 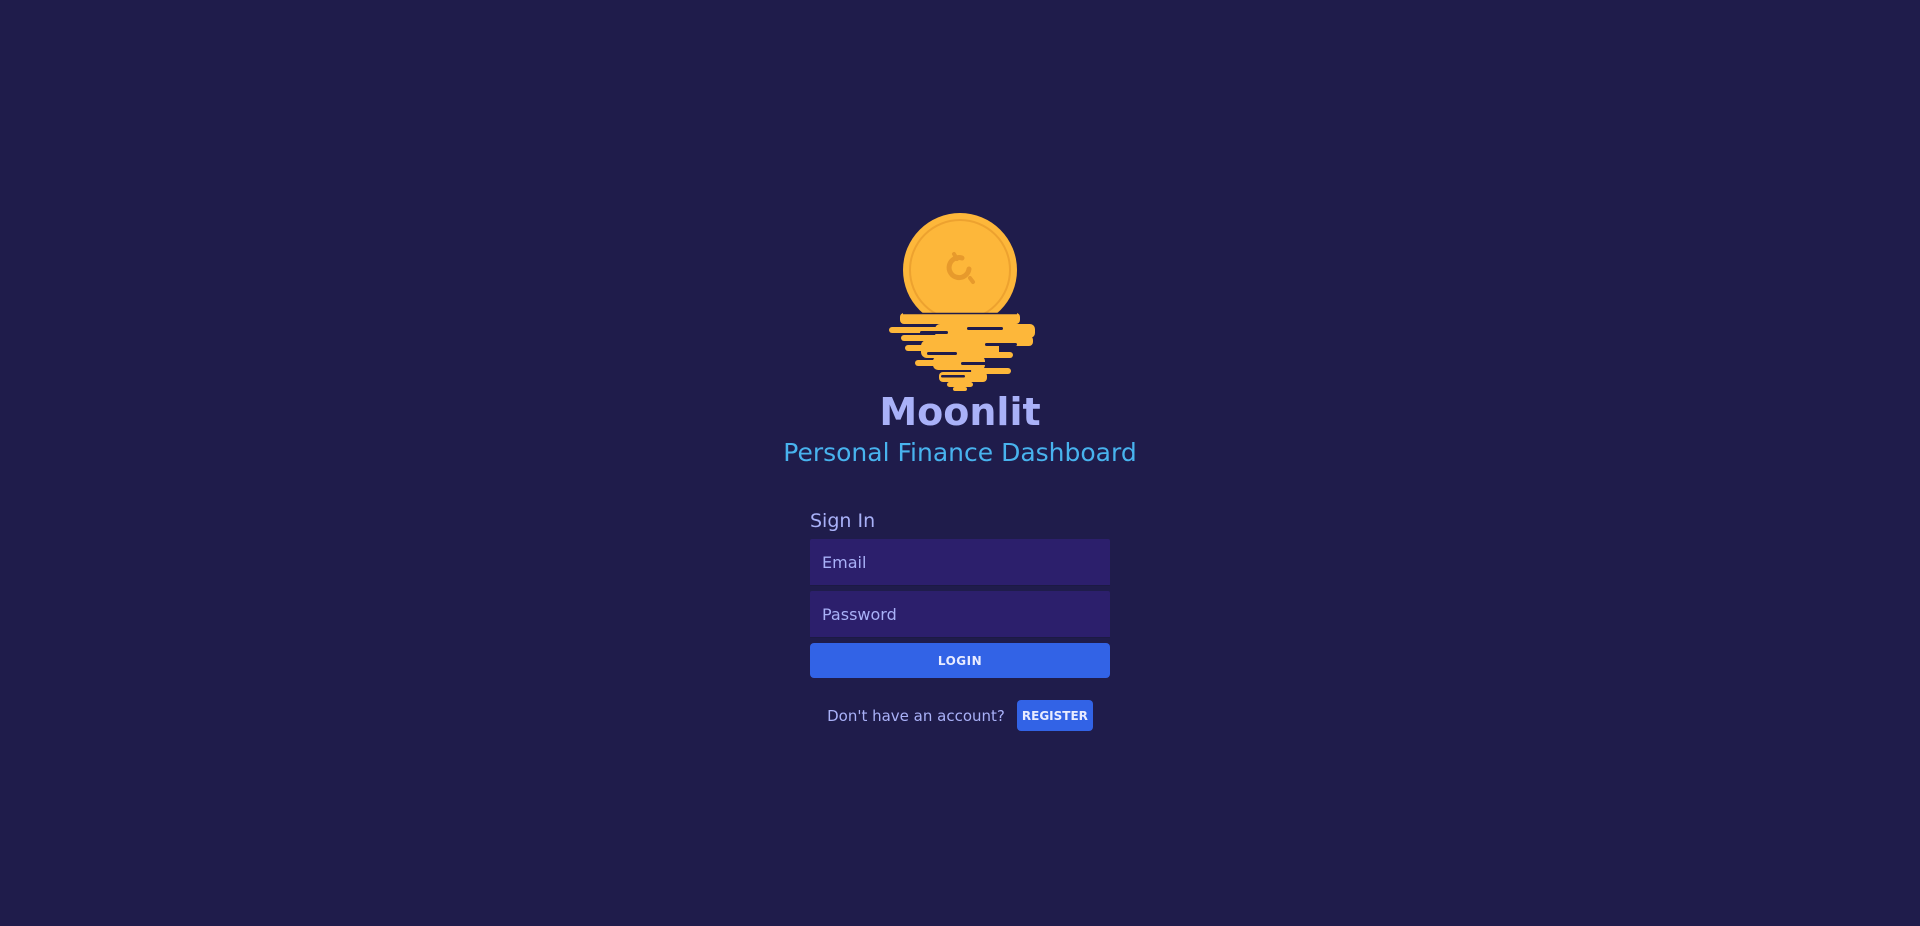 I want to click on register-row: Don't have an account? REGISTER, so click(x=960, y=715).